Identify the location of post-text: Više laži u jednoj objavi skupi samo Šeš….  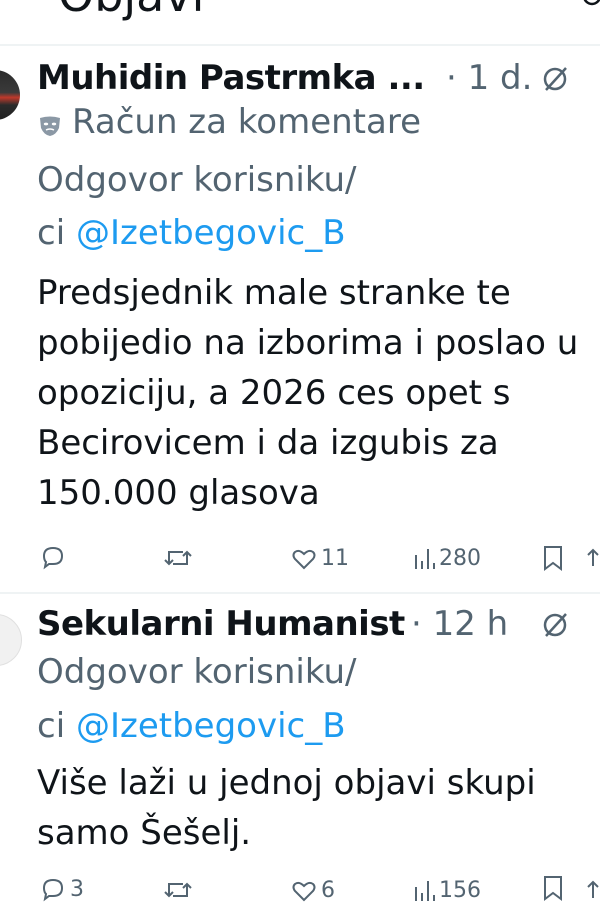
(317, 808).